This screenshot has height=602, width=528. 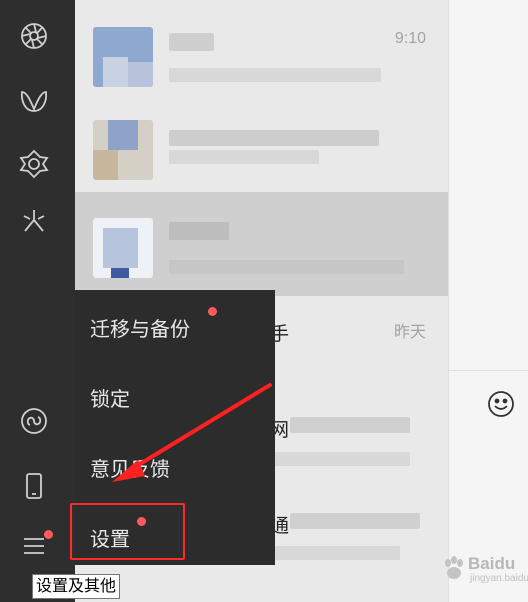 I want to click on watermark-sub: jingyan.baidu.com, so click(x=499, y=578).